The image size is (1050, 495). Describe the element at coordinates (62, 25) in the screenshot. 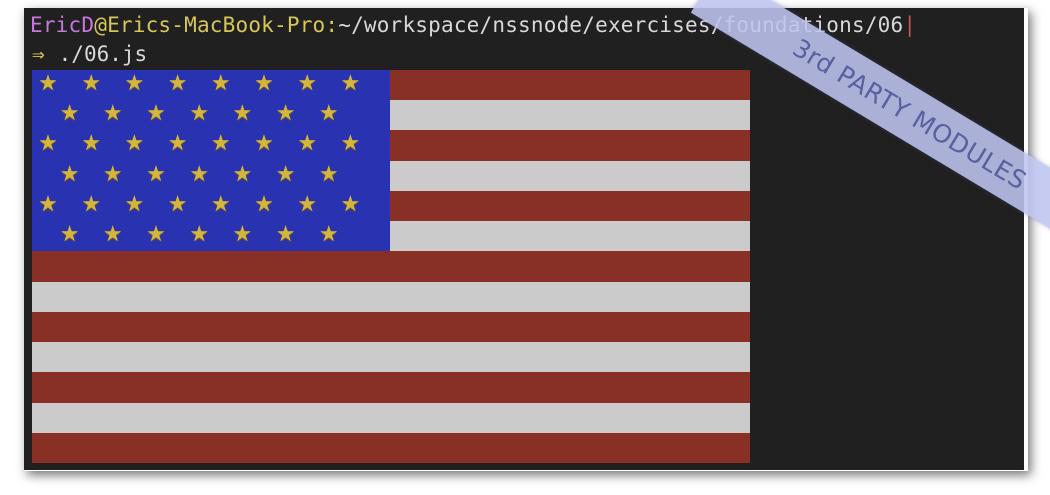

I see `prompt-user: EricD` at that location.